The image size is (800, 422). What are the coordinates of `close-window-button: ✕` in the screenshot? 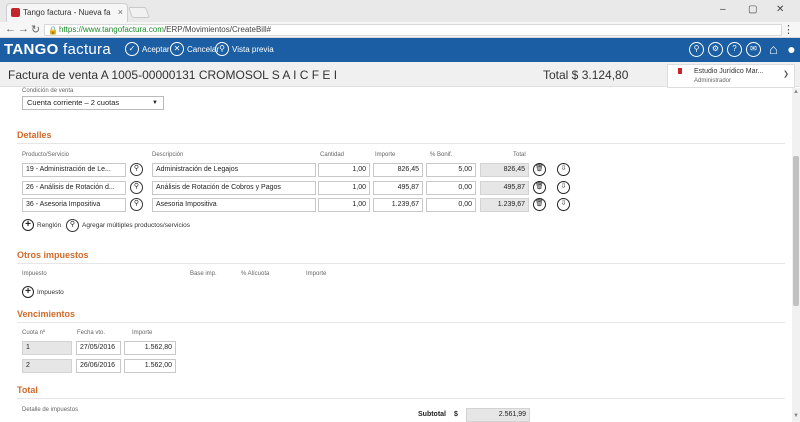 It's located at (780, 9).